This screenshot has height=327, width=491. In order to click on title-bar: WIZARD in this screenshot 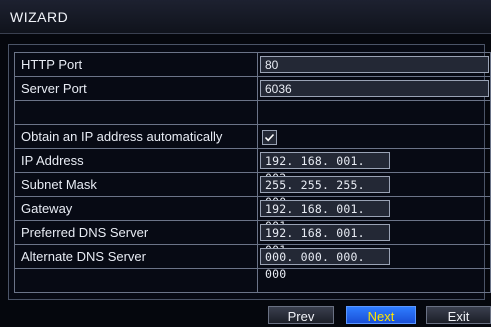, I will do `click(245, 17)`.